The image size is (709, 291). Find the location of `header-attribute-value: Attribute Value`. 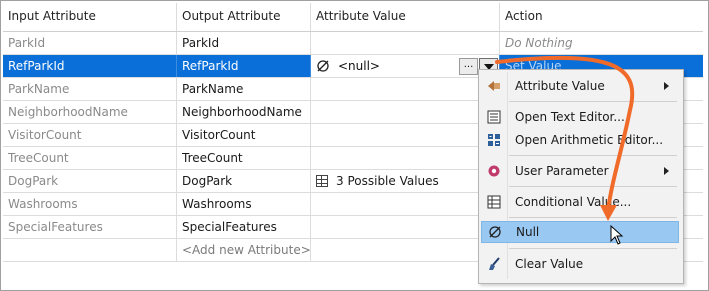

header-attribute-value: Attribute Value is located at coordinates (405, 17).